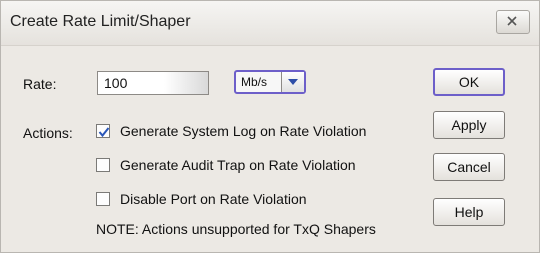 The image size is (540, 253). What do you see at coordinates (238, 165) in the screenshot?
I see `audit-trap-label: Generate Audit Trap on Rate Violation` at bounding box center [238, 165].